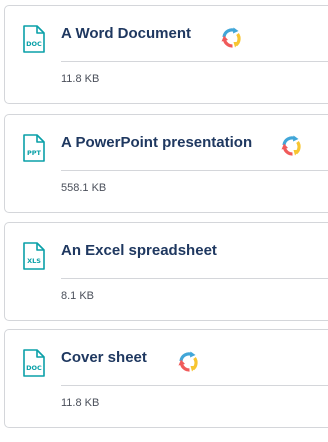  I want to click on xls-file-icon: XLS, so click(34, 256).